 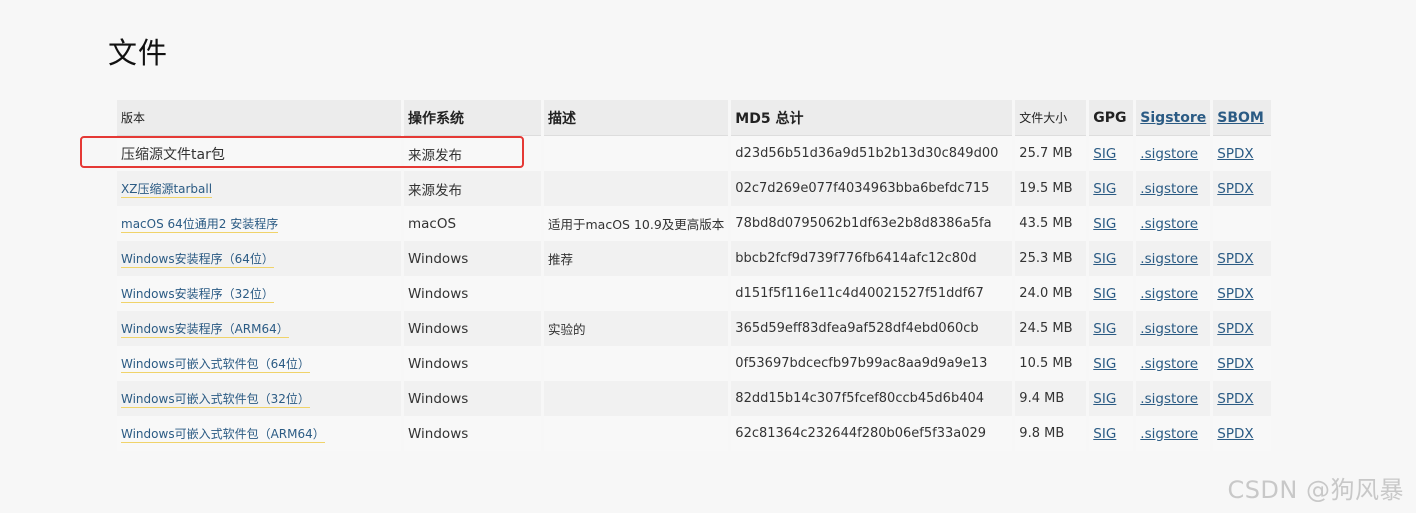 I want to click on version-cell: Windows可嵌入式软件包（32位）, so click(x=259, y=398).